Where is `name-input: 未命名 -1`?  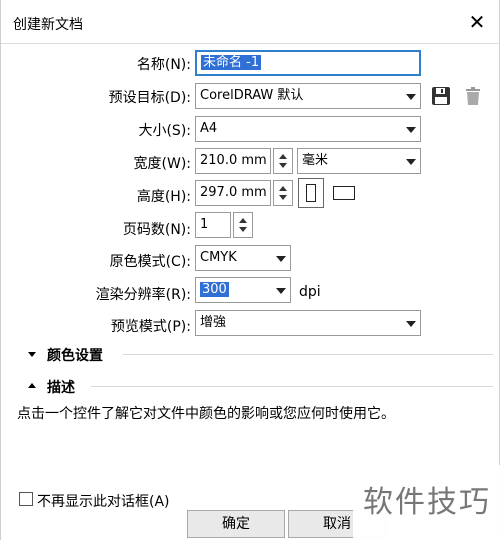 name-input: 未命名 -1 is located at coordinates (308, 63).